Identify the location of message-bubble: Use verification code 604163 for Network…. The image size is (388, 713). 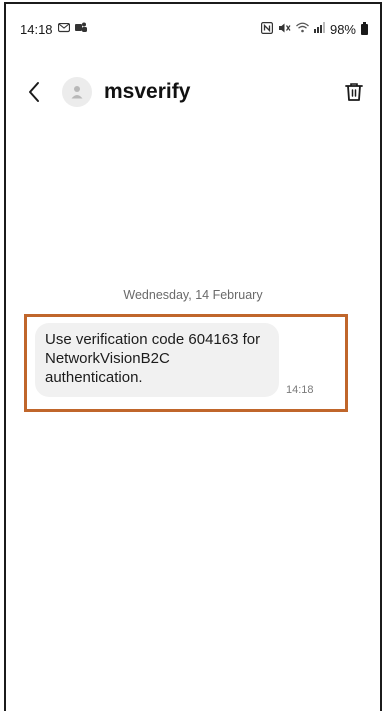
(157, 360).